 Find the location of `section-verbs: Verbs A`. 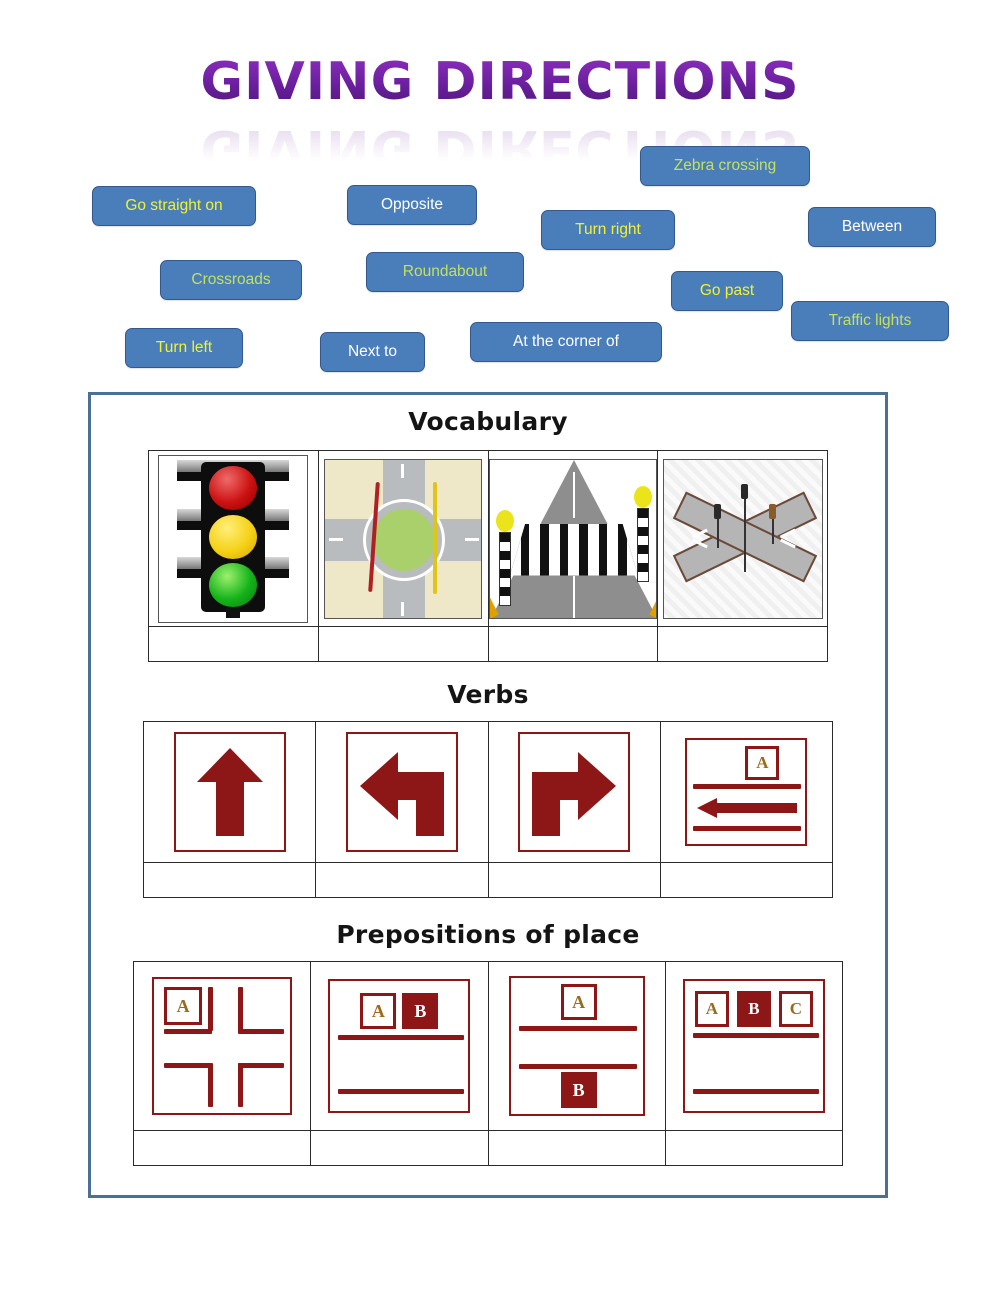

section-verbs: Verbs A is located at coordinates (488, 789).